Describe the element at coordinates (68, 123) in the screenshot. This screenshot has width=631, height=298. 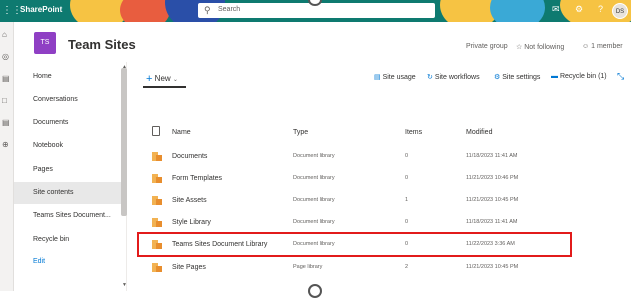
I see `nav-item-documents: Documents` at that location.